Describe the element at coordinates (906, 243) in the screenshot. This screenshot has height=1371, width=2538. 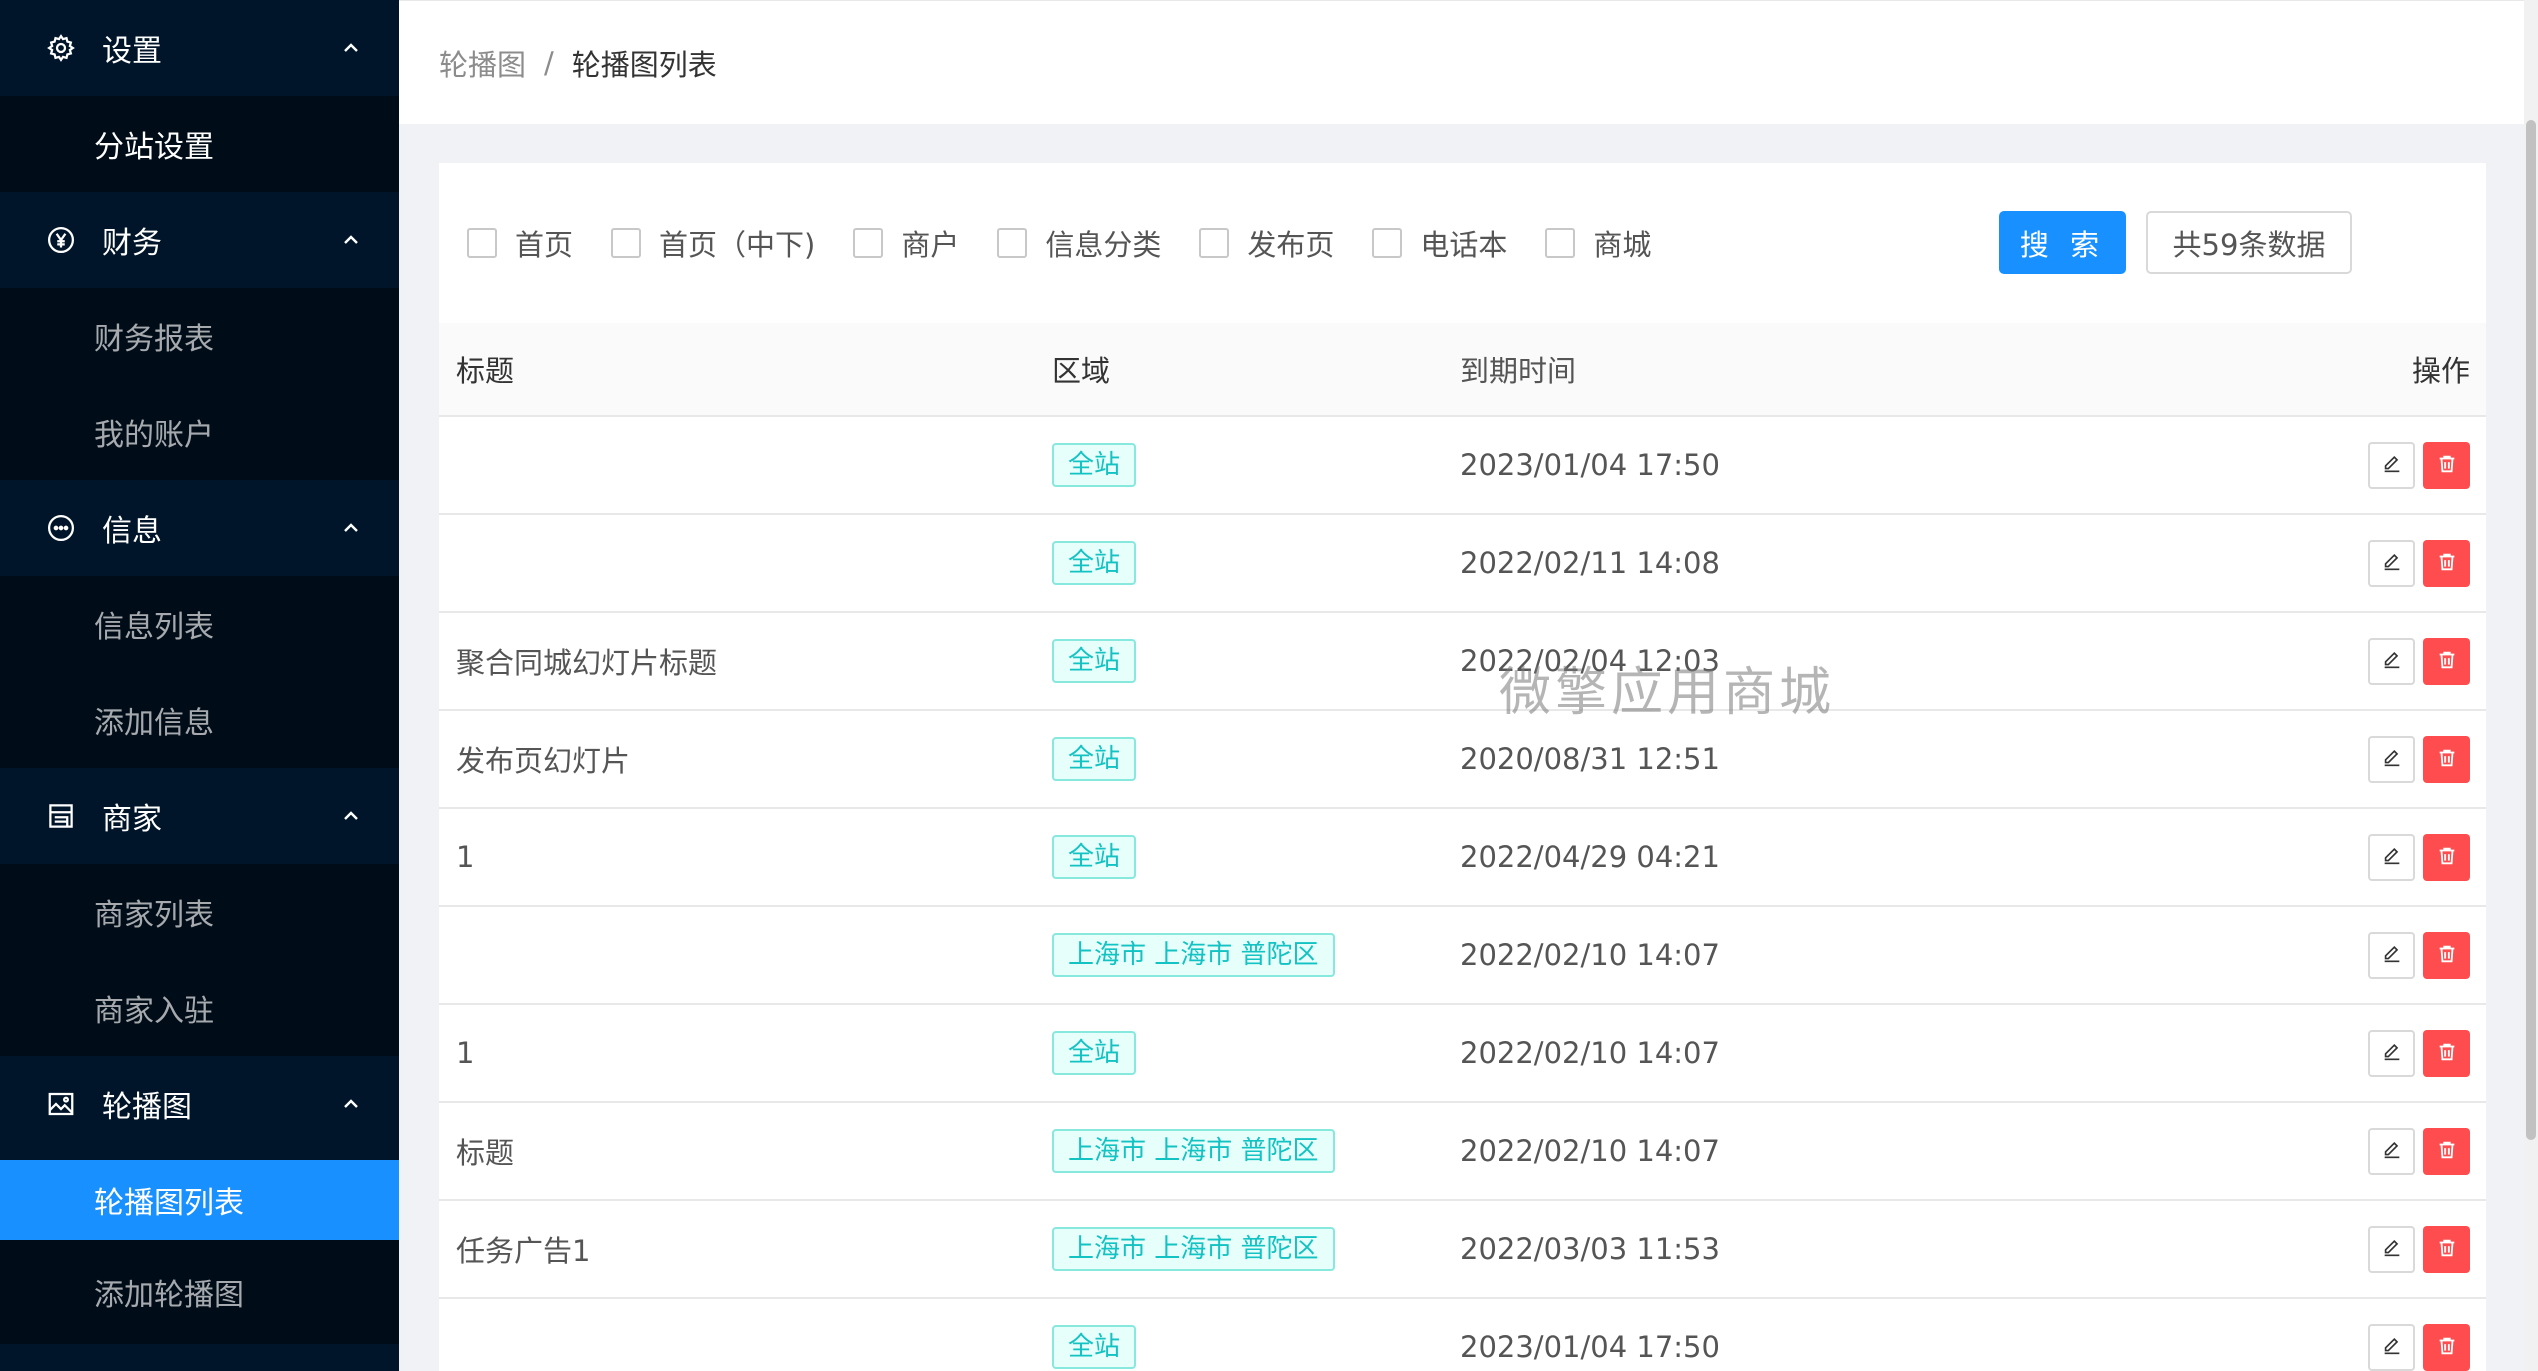
I see `filter-checkbox-merchant: 商户` at that location.